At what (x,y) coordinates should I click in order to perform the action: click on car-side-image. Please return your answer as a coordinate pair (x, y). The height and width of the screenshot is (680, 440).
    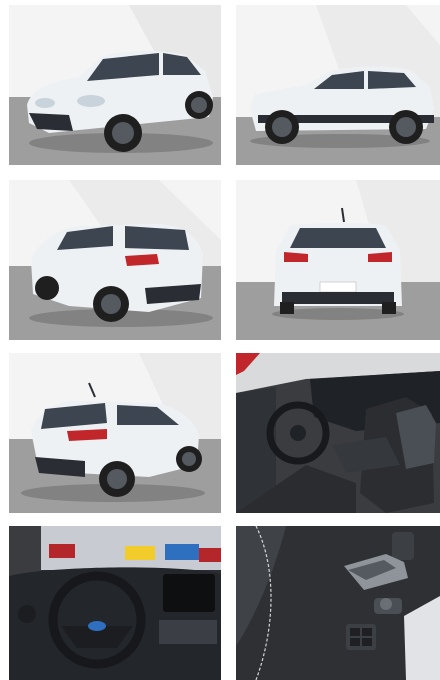
    Looking at the image, I should click on (338, 85).